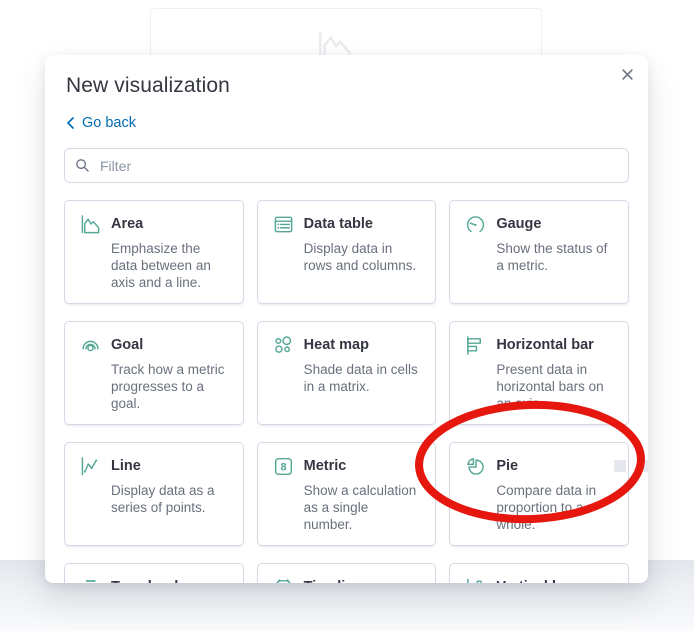 This screenshot has height=631, width=694. I want to click on vis-card-description: Track how a metric progresses to a goal., so click(168, 386).